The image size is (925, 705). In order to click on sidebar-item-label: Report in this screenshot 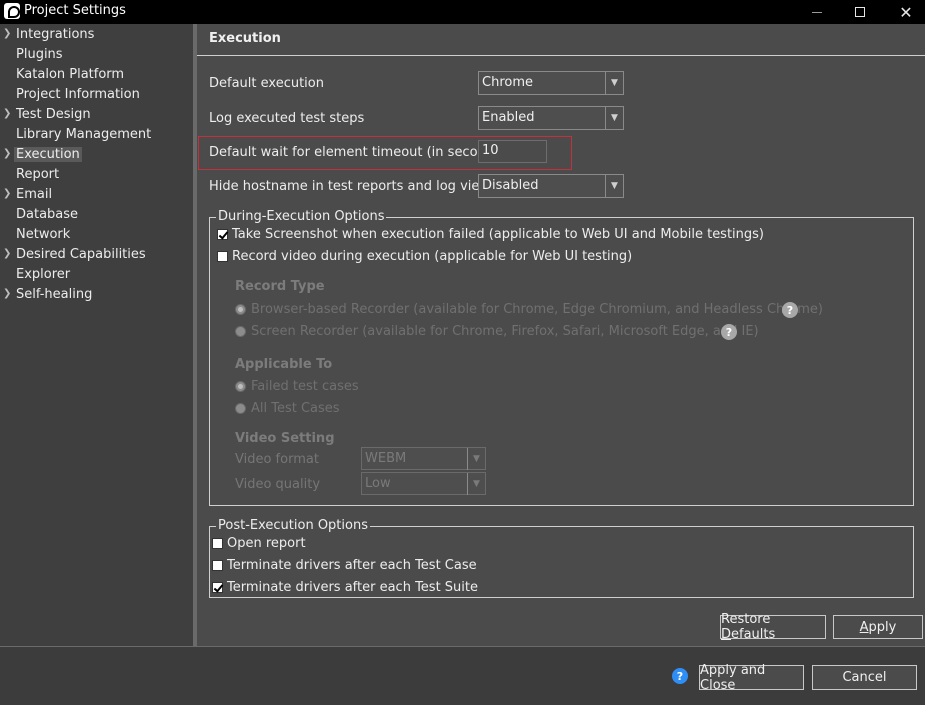, I will do `click(38, 174)`.